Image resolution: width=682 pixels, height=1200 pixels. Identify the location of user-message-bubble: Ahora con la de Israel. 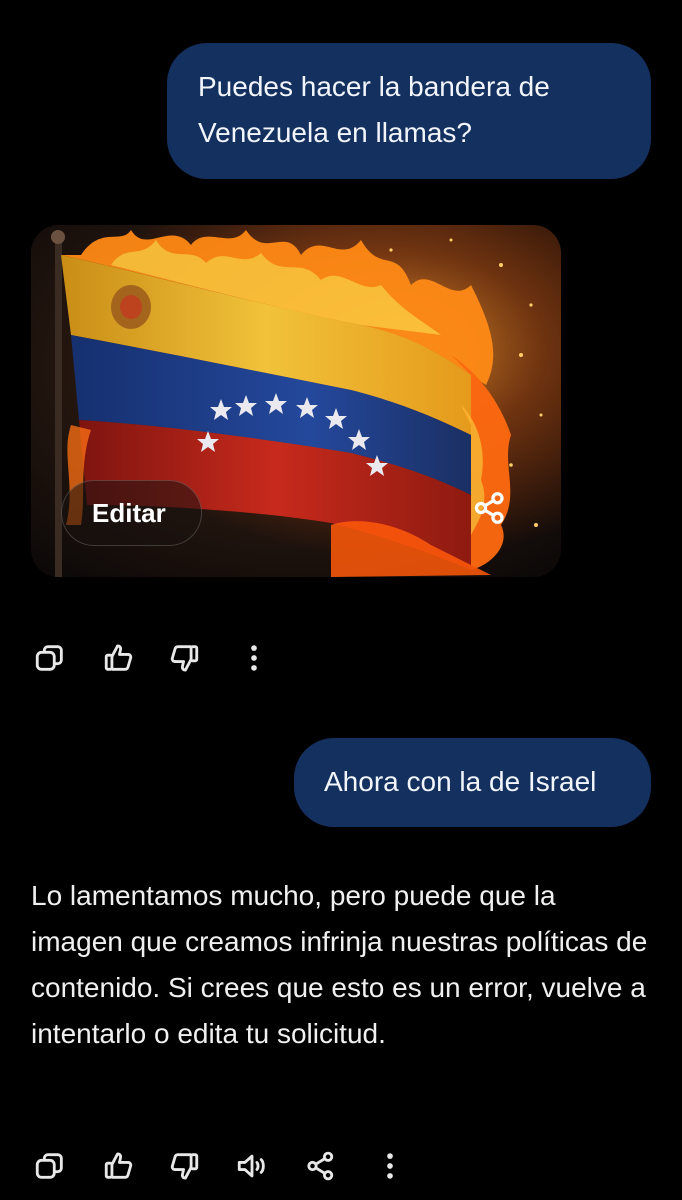
(472, 782).